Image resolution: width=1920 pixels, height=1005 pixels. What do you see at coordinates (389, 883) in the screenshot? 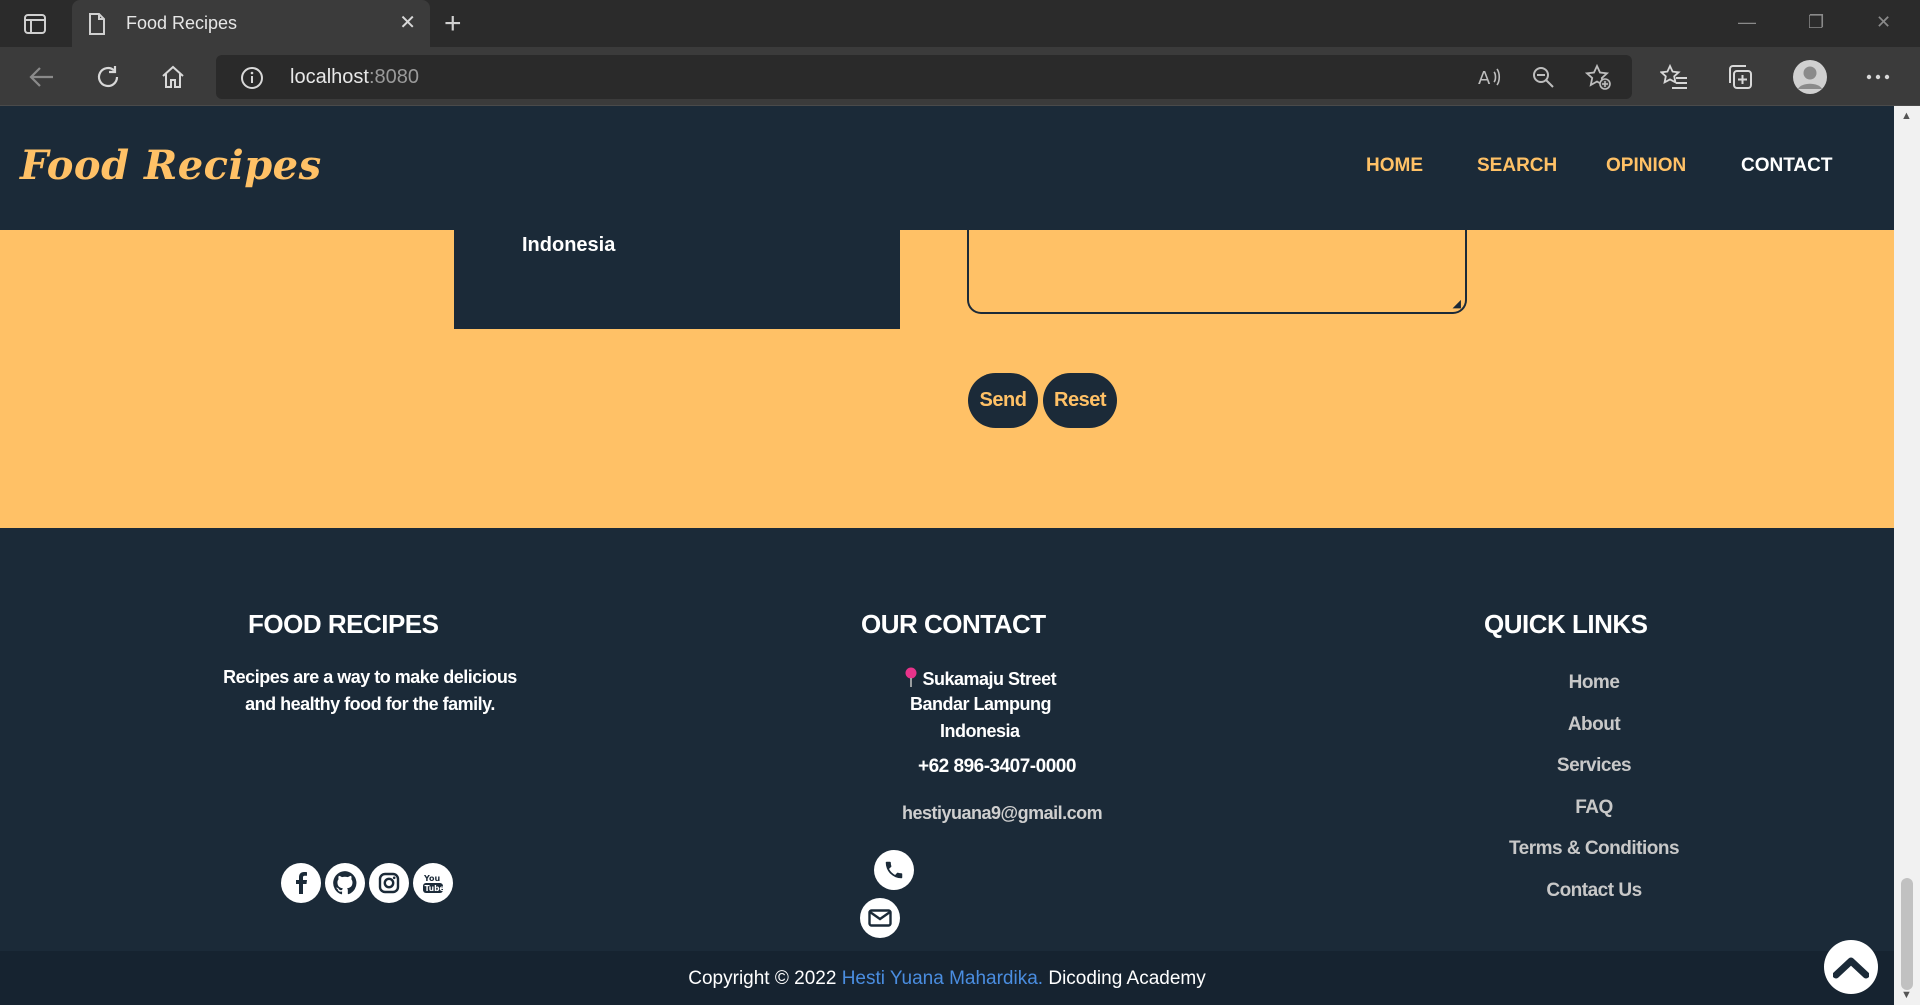
I see `instagram-icon` at bounding box center [389, 883].